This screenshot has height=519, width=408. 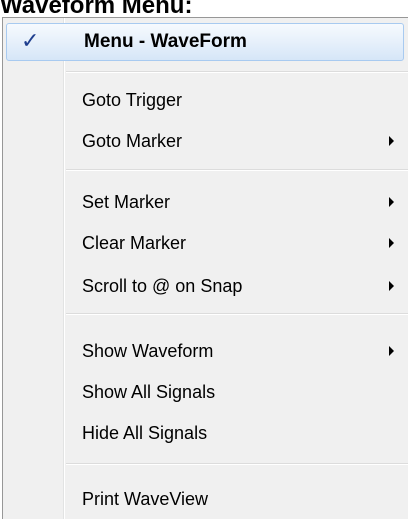 I want to click on menu-item-label: Print WaveView, so click(x=145, y=499).